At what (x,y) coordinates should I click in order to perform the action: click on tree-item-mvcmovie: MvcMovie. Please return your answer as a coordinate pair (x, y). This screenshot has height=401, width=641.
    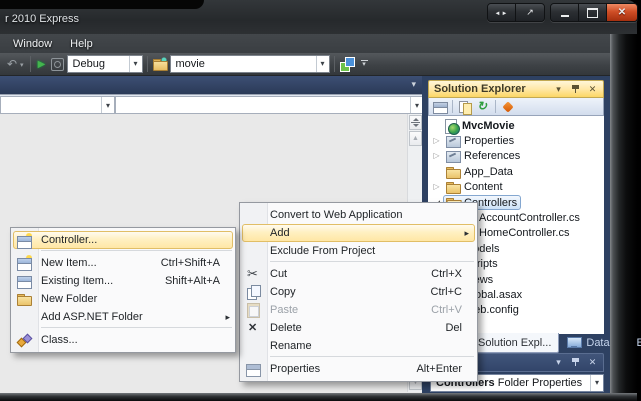
    Looking at the image, I should click on (516, 126).